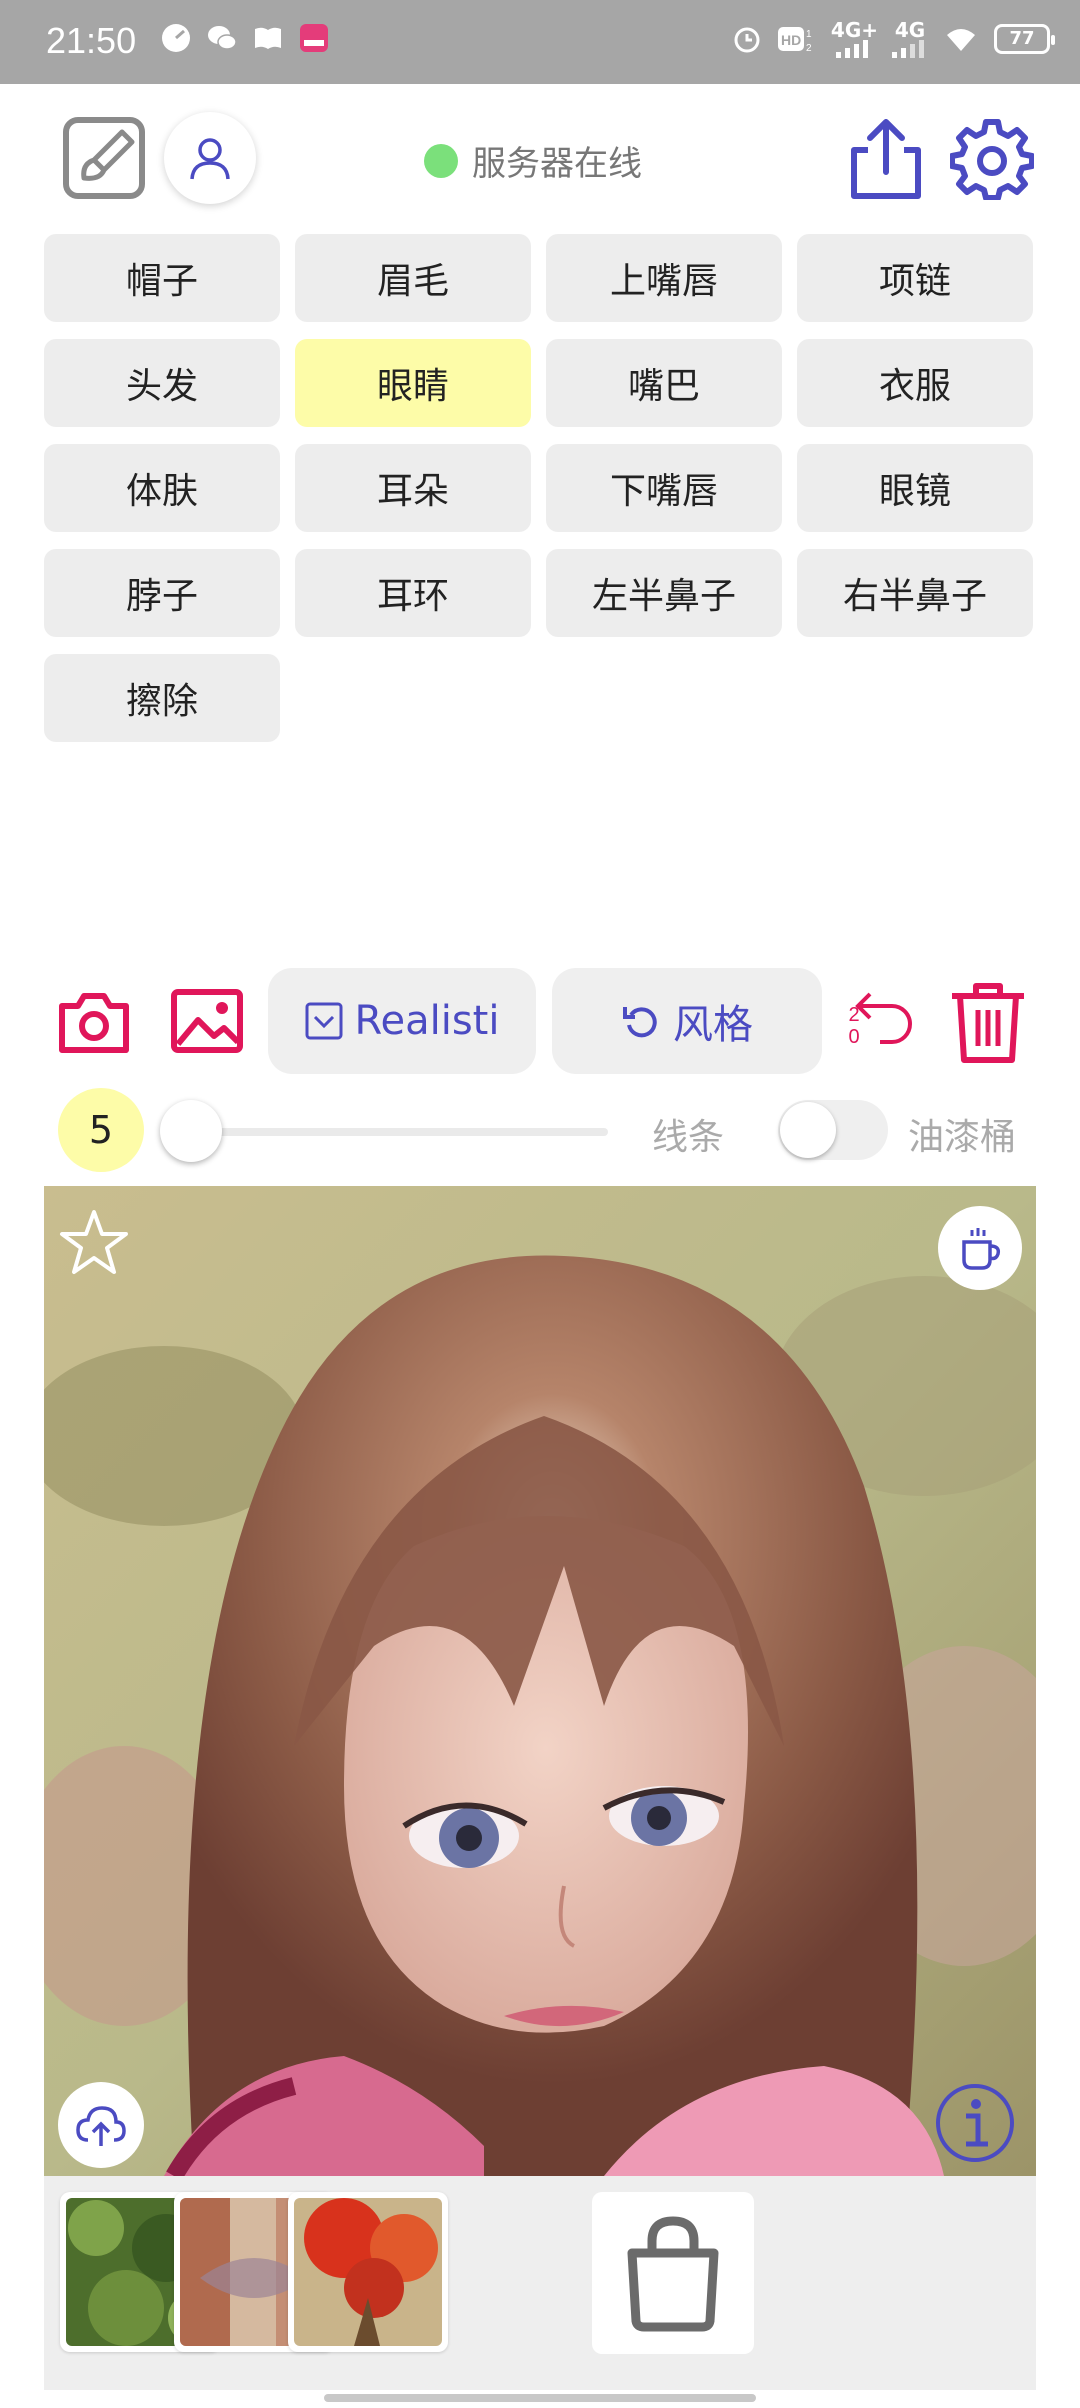  I want to click on segment-label-button: 眉毛, so click(413, 278).